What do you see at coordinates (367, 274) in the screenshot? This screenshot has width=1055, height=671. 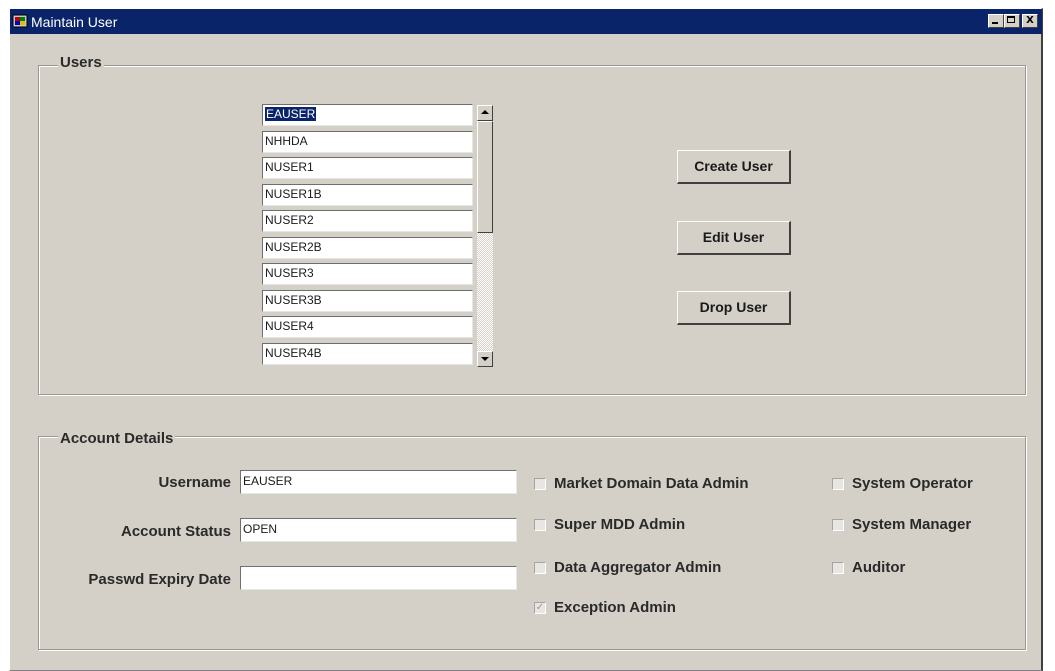 I see `list-item: NUSER3` at bounding box center [367, 274].